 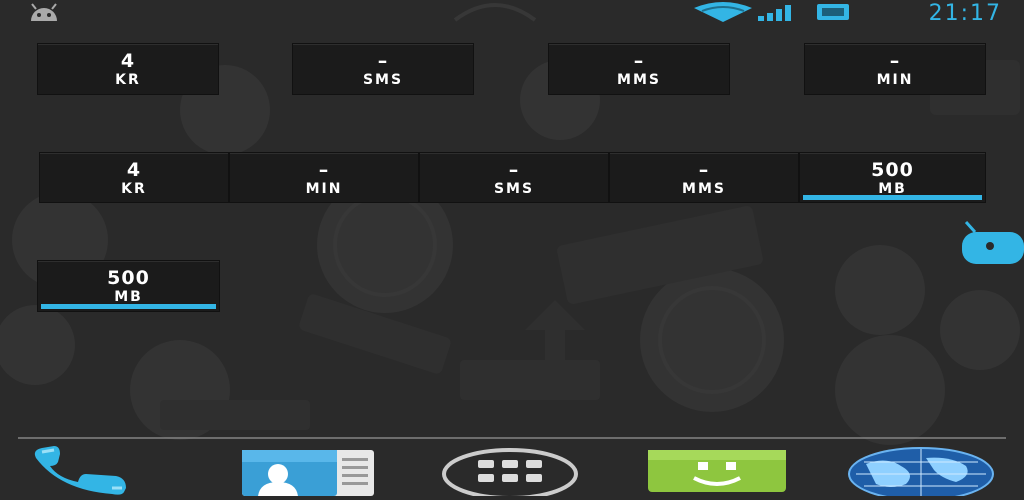 What do you see at coordinates (723, 12) in the screenshot?
I see `wifi-icon` at bounding box center [723, 12].